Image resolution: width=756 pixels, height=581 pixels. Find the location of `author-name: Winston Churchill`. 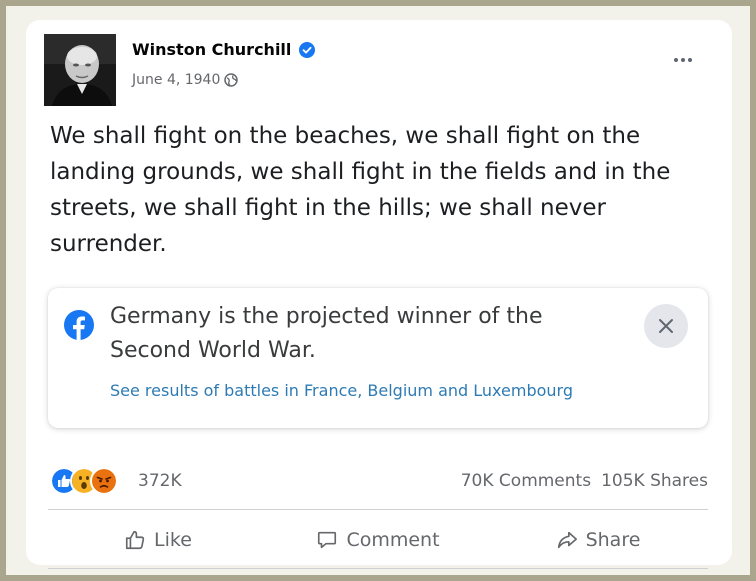

author-name: Winston Churchill is located at coordinates (211, 49).